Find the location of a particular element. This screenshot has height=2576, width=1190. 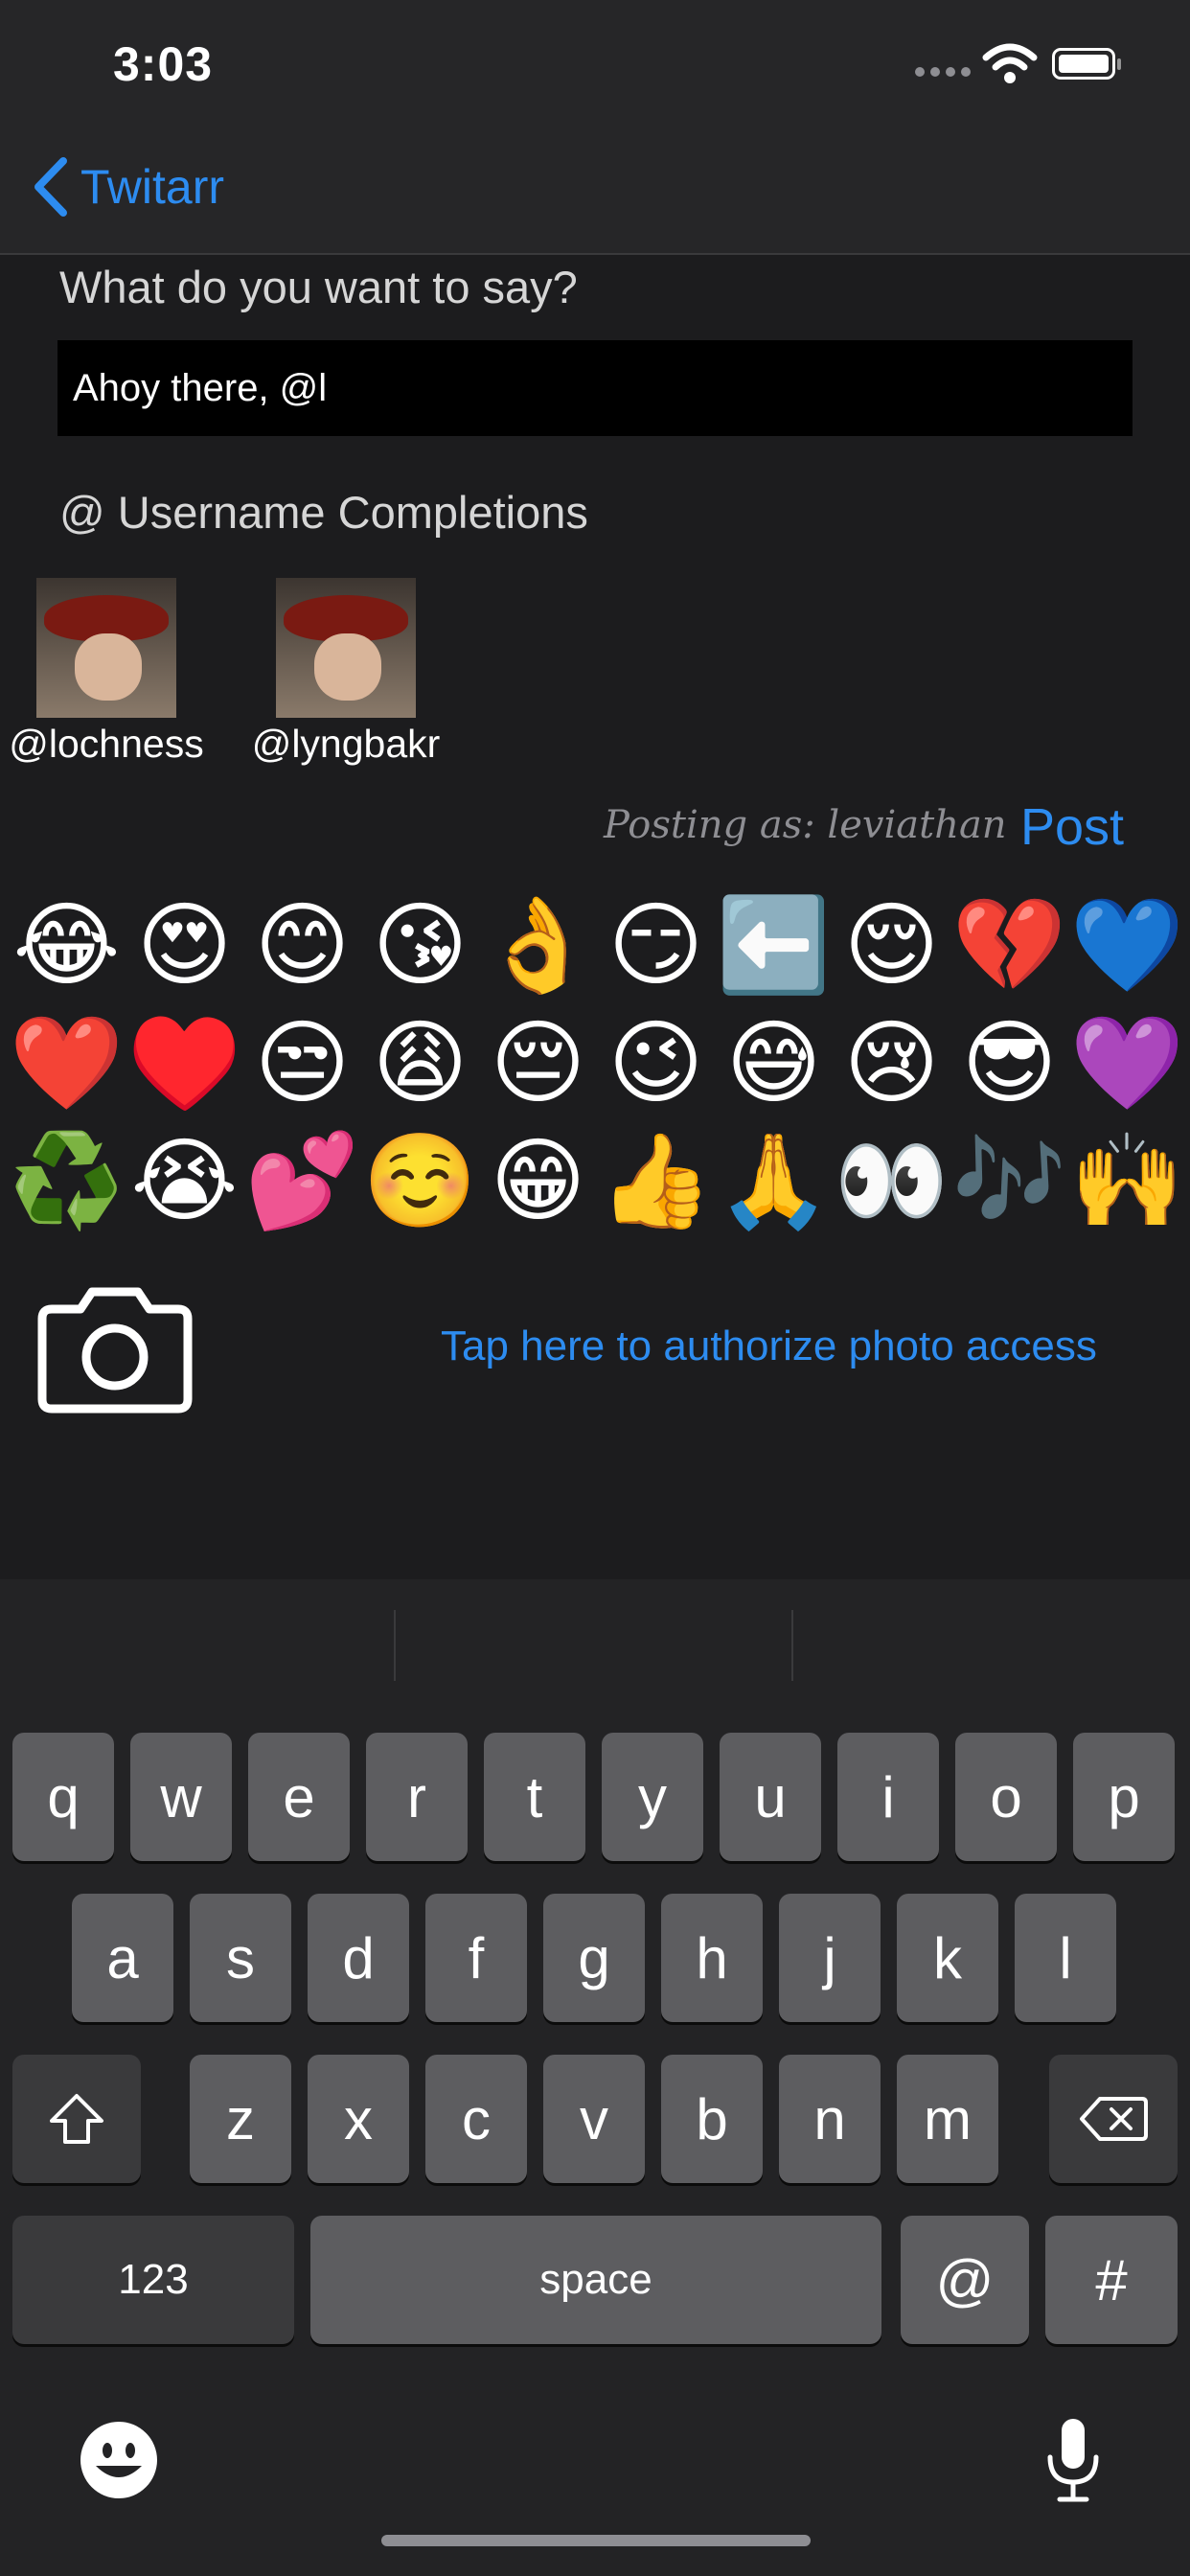

emoji-button: ☺️ is located at coordinates (420, 1181).